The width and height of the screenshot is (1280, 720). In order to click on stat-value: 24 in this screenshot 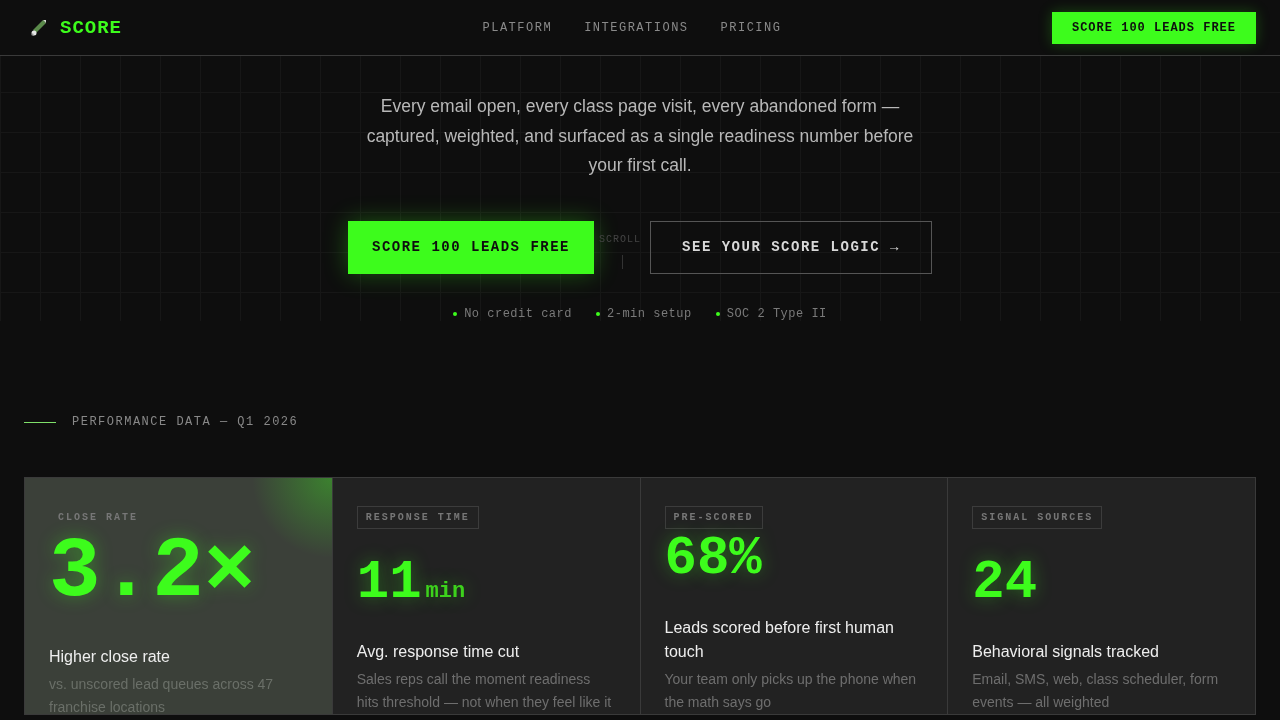, I will do `click(1005, 583)`.